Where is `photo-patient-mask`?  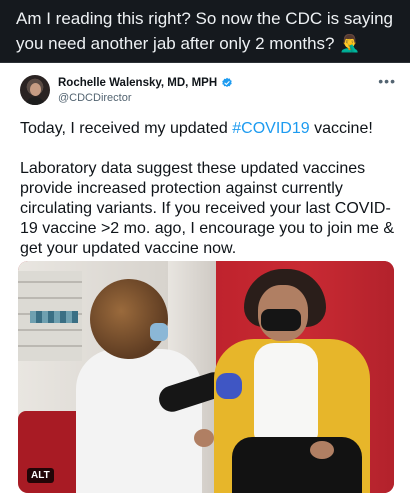 photo-patient-mask is located at coordinates (281, 320).